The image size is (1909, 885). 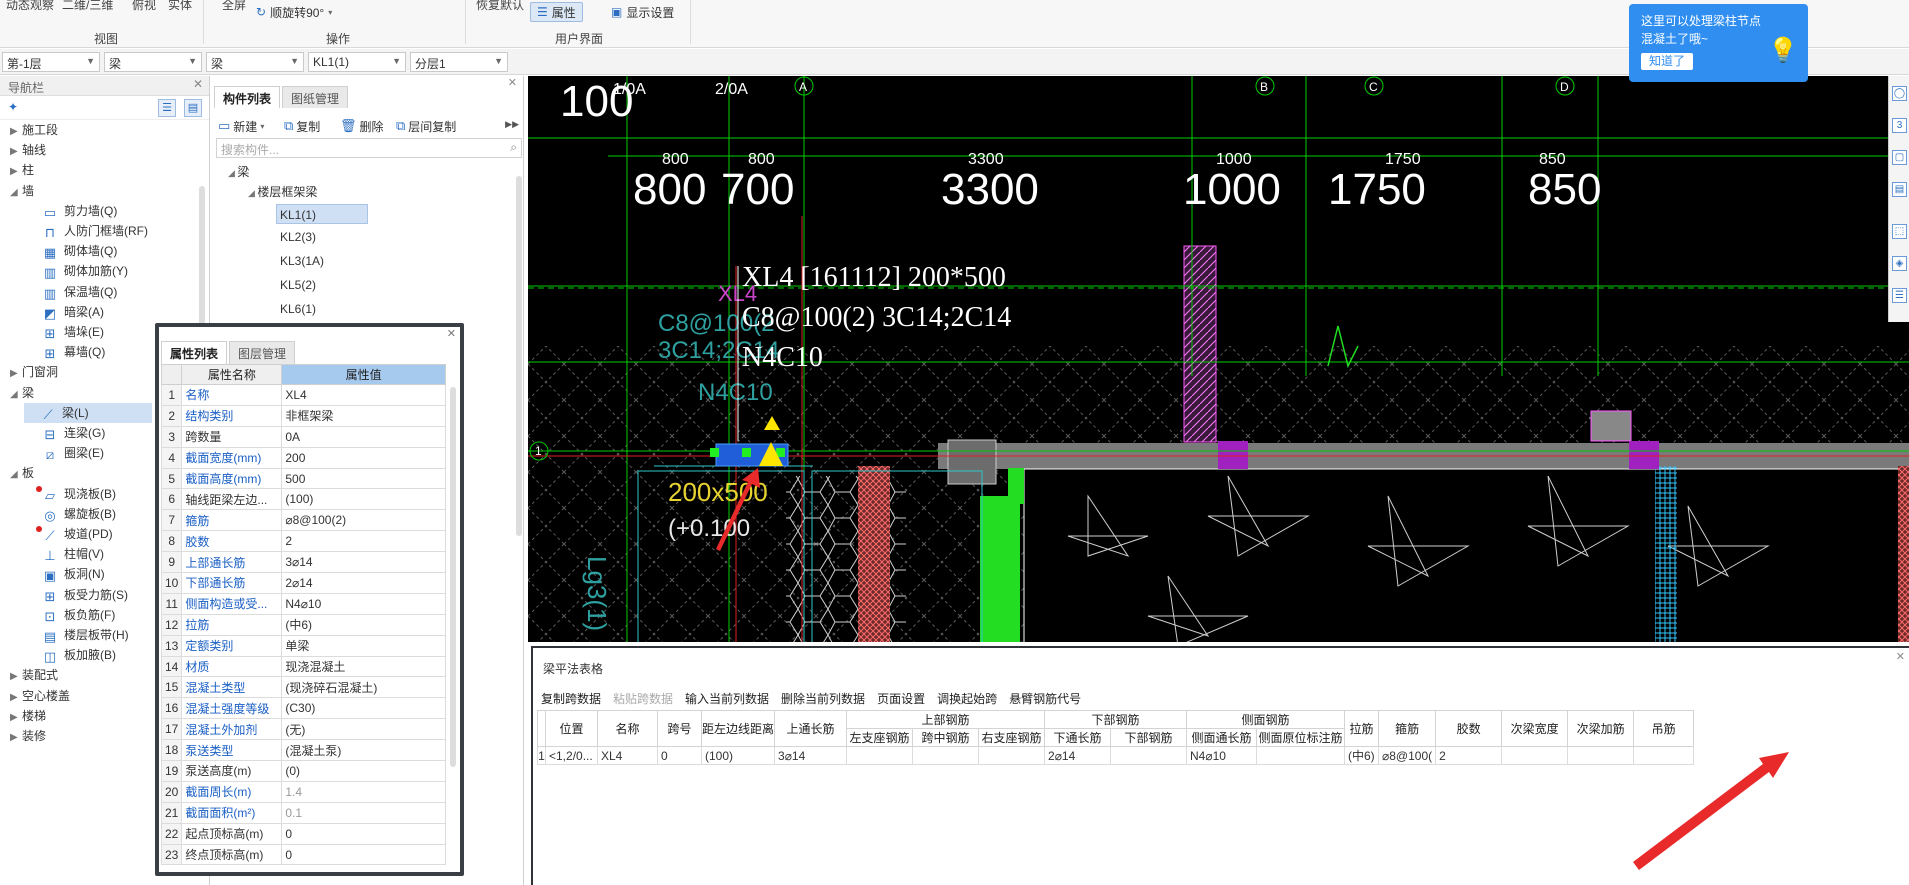 What do you see at coordinates (194, 353) in the screenshot?
I see `tab-property-list: 属性列表` at bounding box center [194, 353].